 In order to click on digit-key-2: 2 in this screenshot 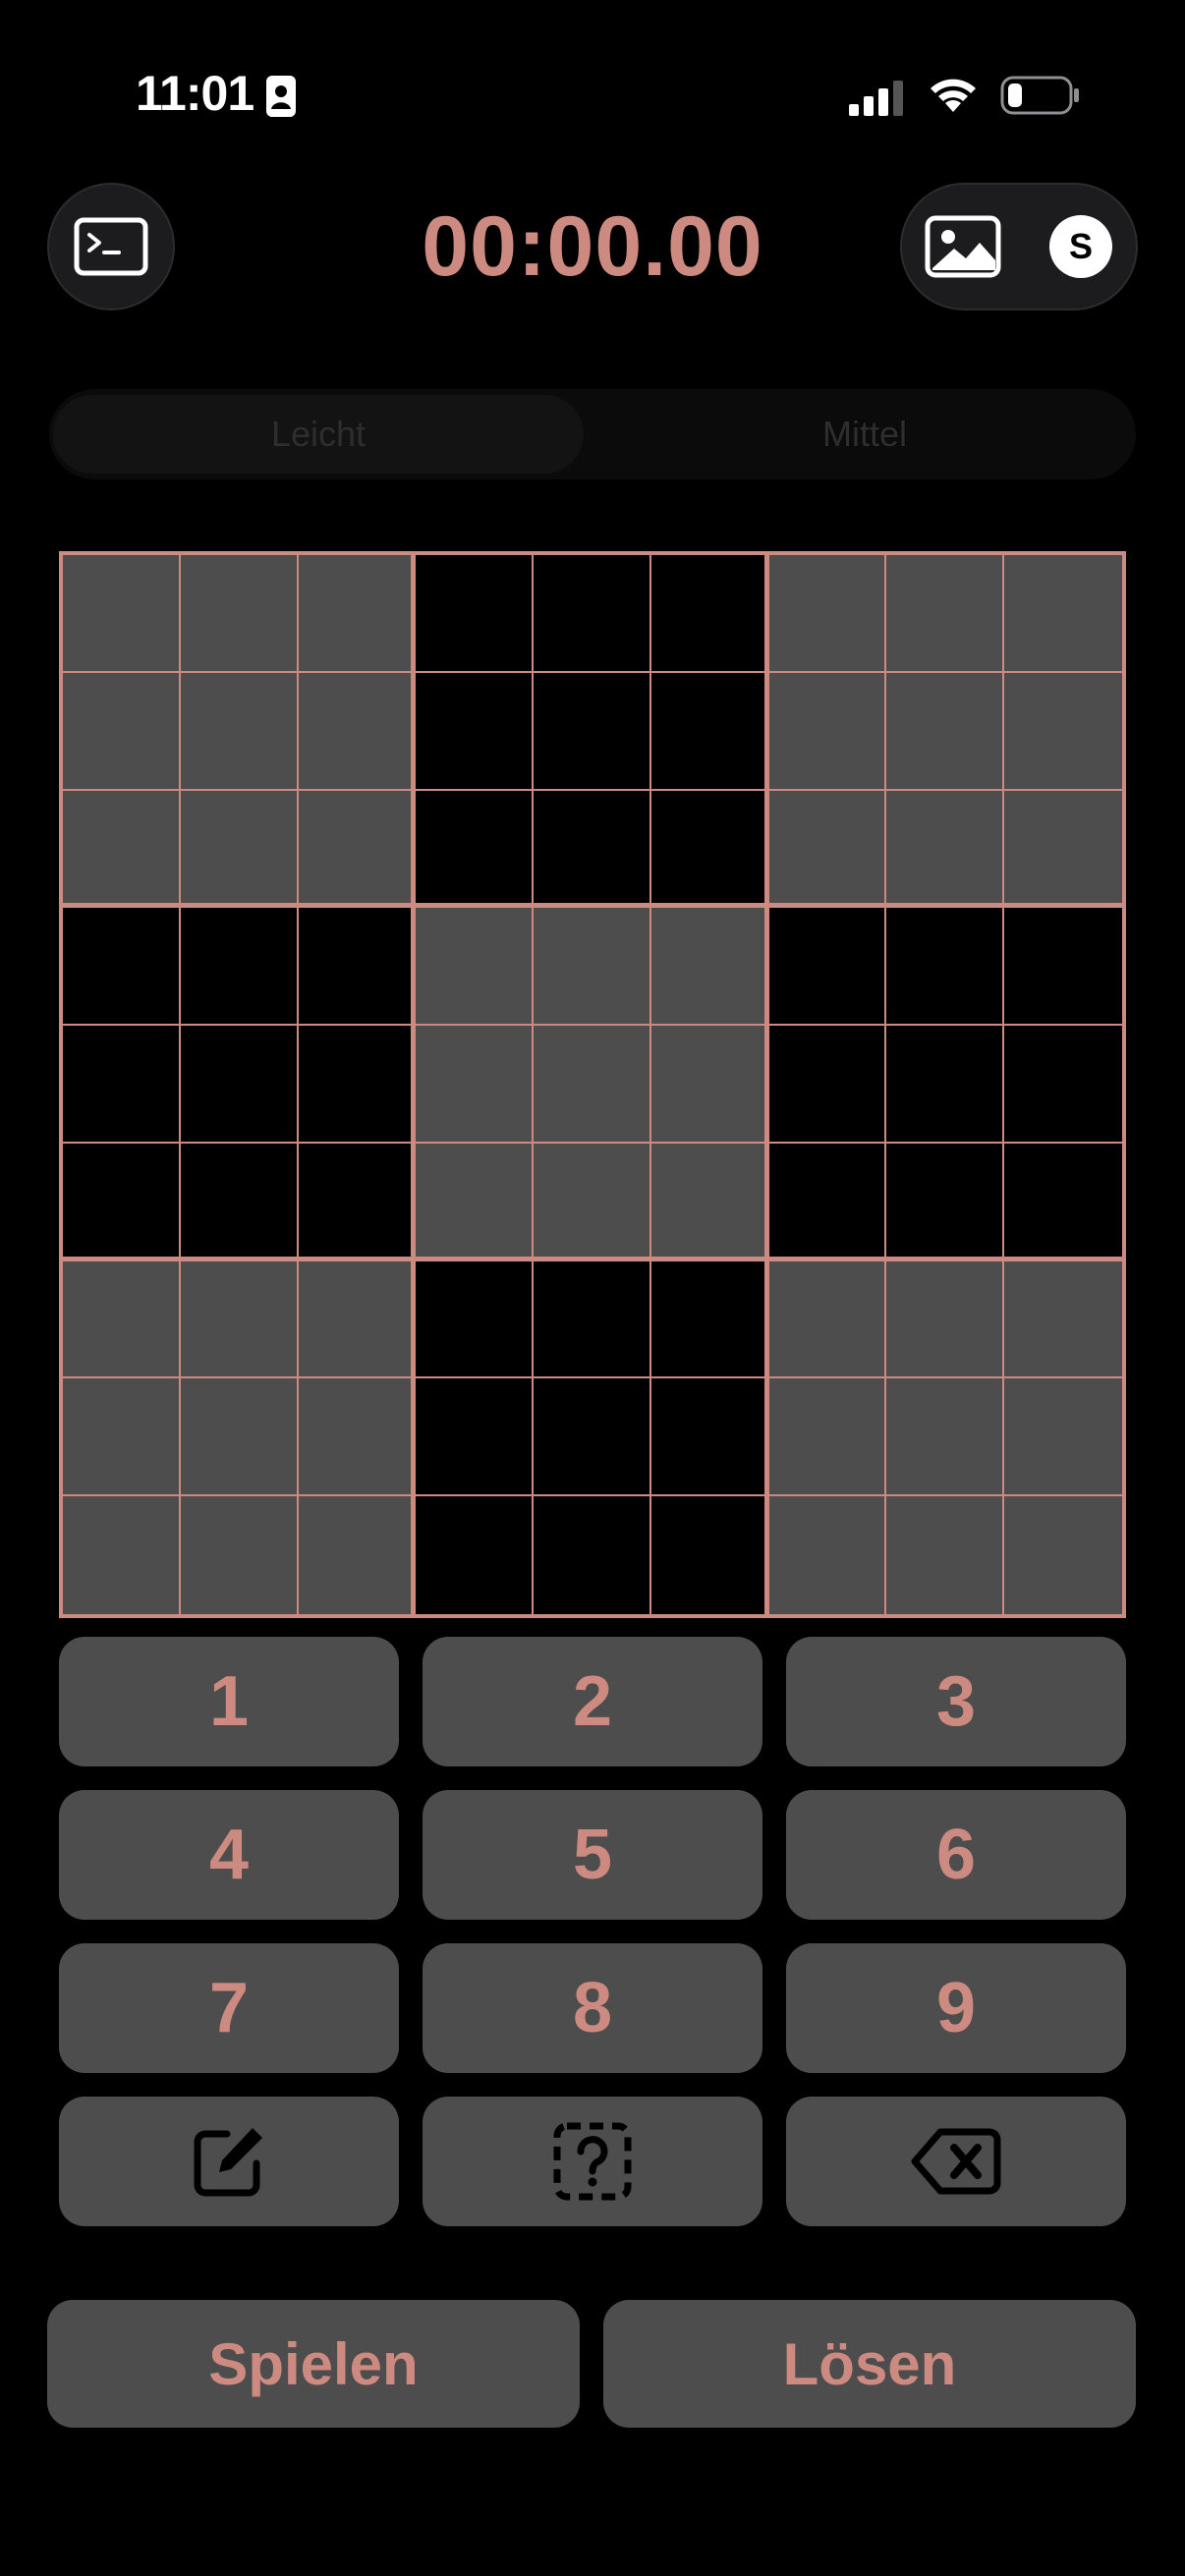, I will do `click(592, 1701)`.